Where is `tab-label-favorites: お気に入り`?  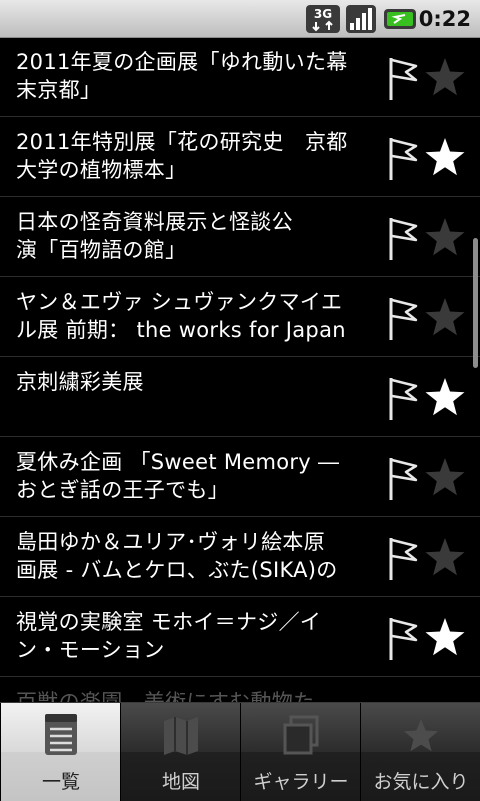
tab-label-favorites: お気に入り is located at coordinates (421, 782).